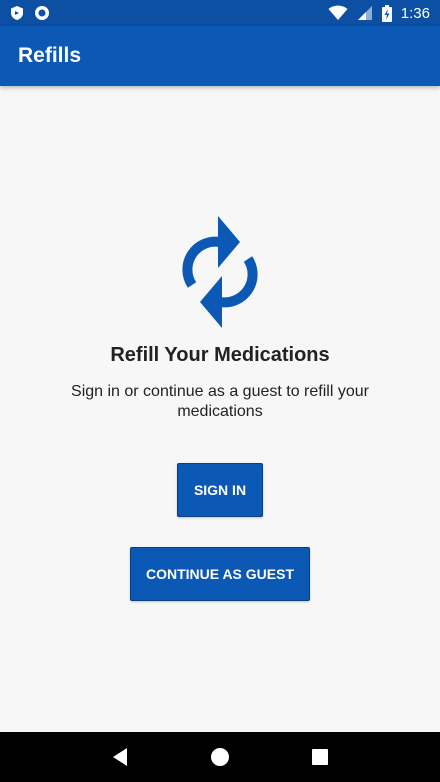  What do you see at coordinates (220, 56) in the screenshot?
I see `app-bar: Refills` at bounding box center [220, 56].